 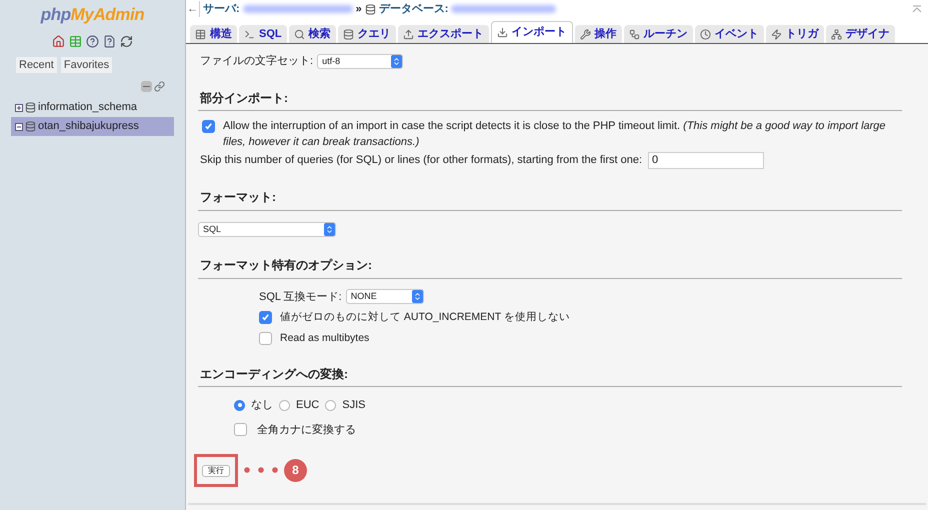 I want to click on tab: クエリ, so click(x=367, y=34).